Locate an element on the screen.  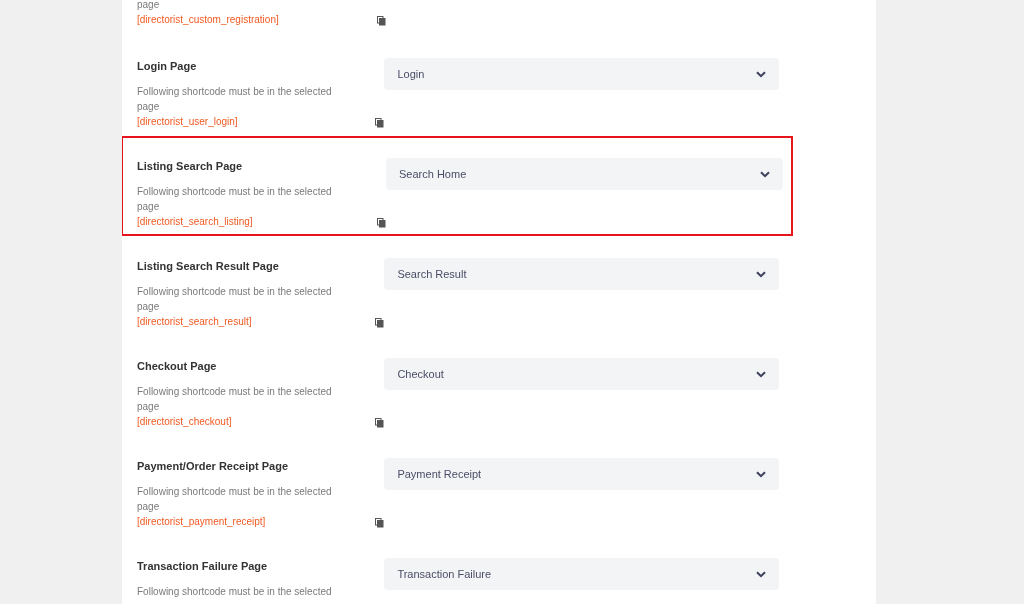
setting-description: page is located at coordinates (149, 6).